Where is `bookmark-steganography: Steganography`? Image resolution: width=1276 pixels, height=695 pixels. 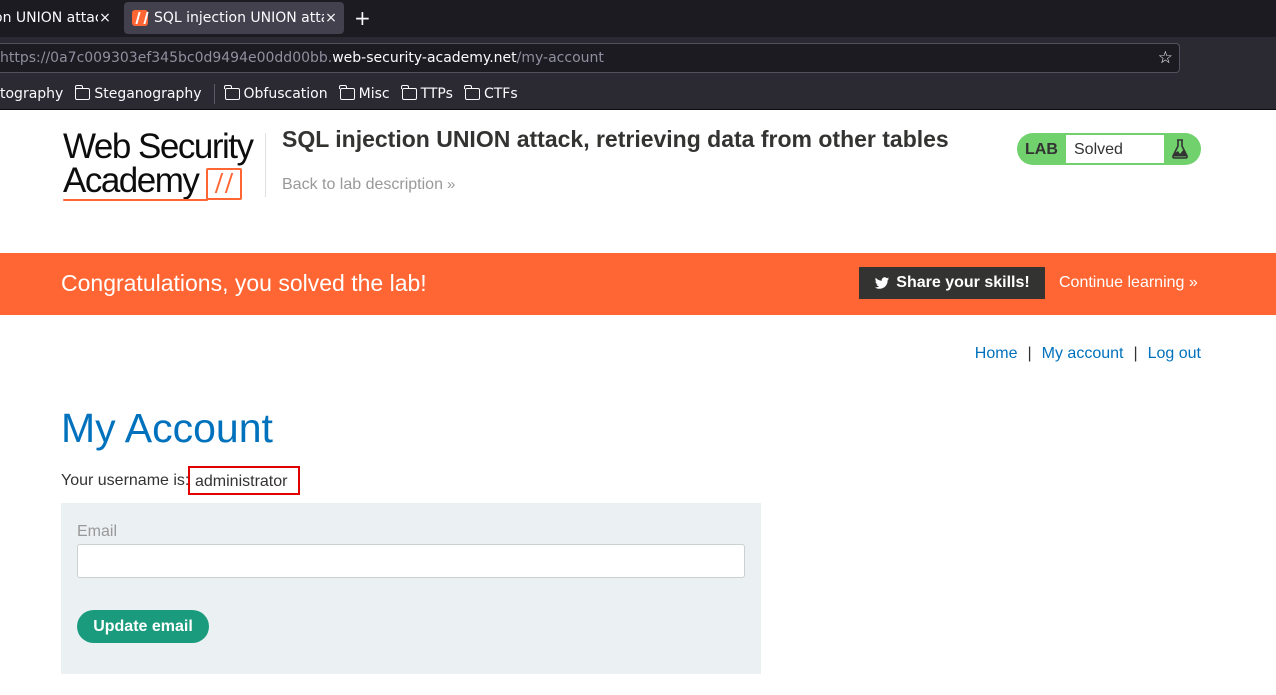
bookmark-steganography: Steganography is located at coordinates (138, 93).